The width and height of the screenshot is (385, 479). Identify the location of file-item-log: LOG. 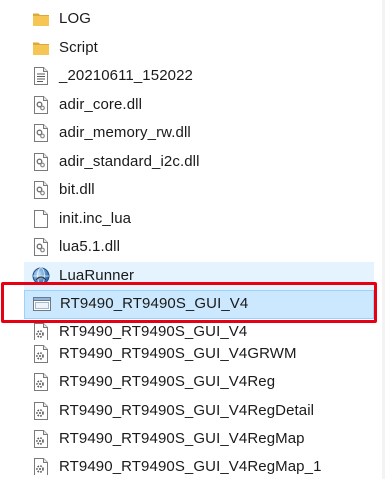
(199, 19).